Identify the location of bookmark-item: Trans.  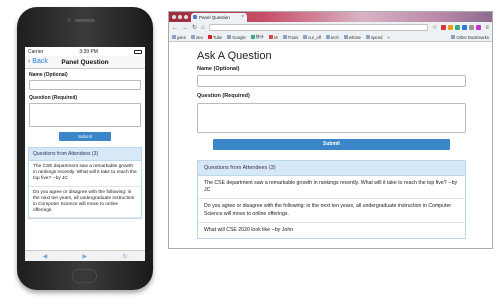
(290, 37).